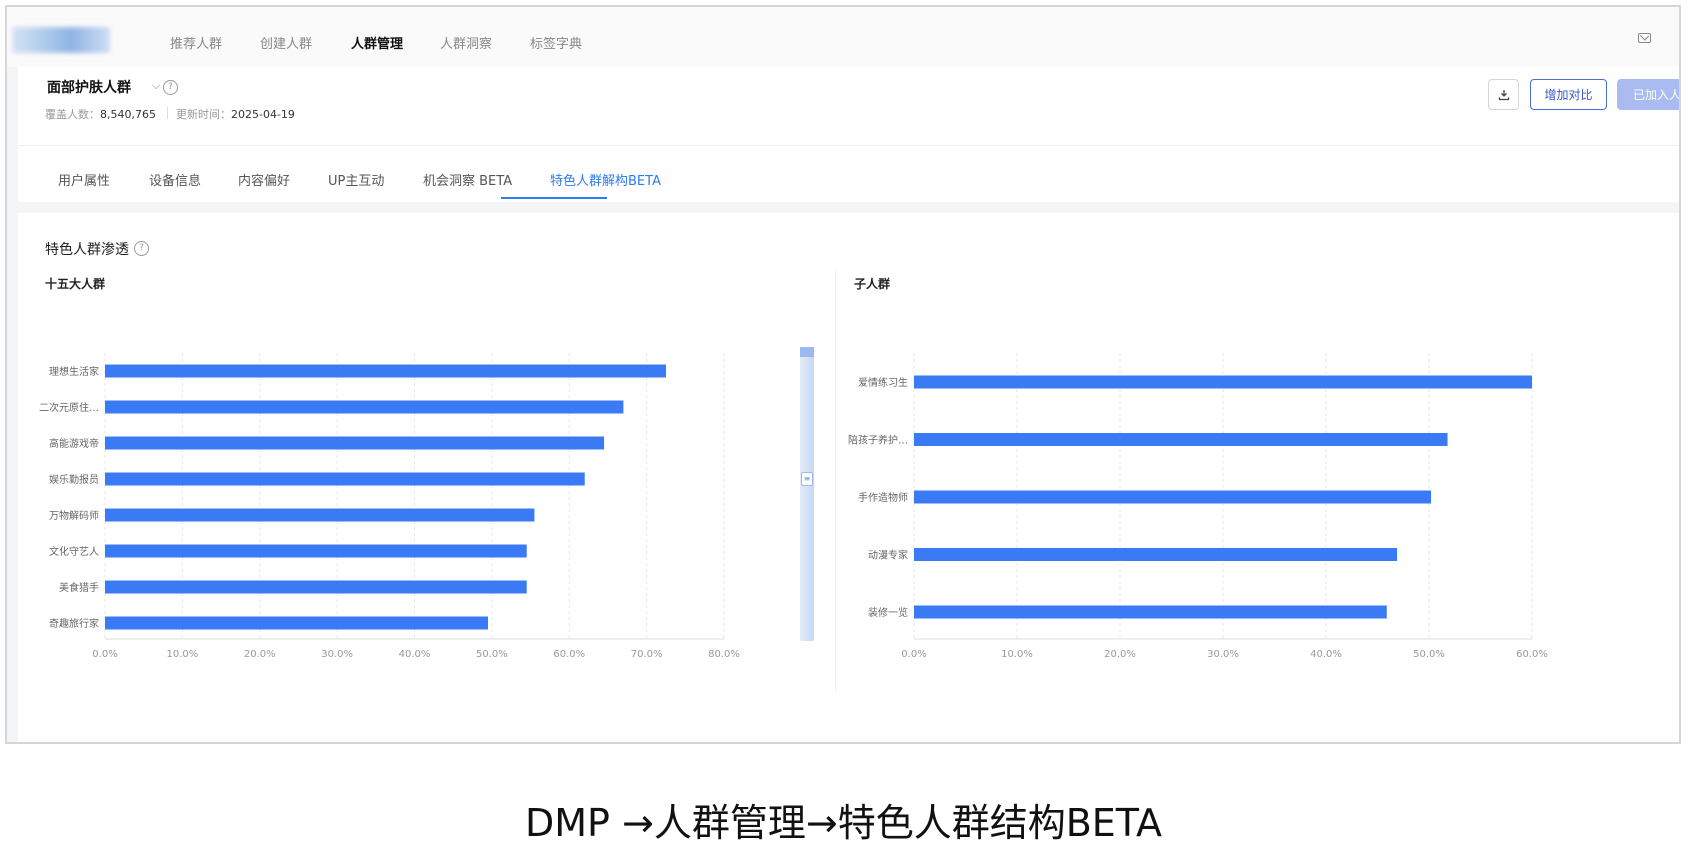 The width and height of the screenshot is (1687, 853). What do you see at coordinates (1120, 654) in the screenshot?
I see `x-tick-label: 20.0%` at bounding box center [1120, 654].